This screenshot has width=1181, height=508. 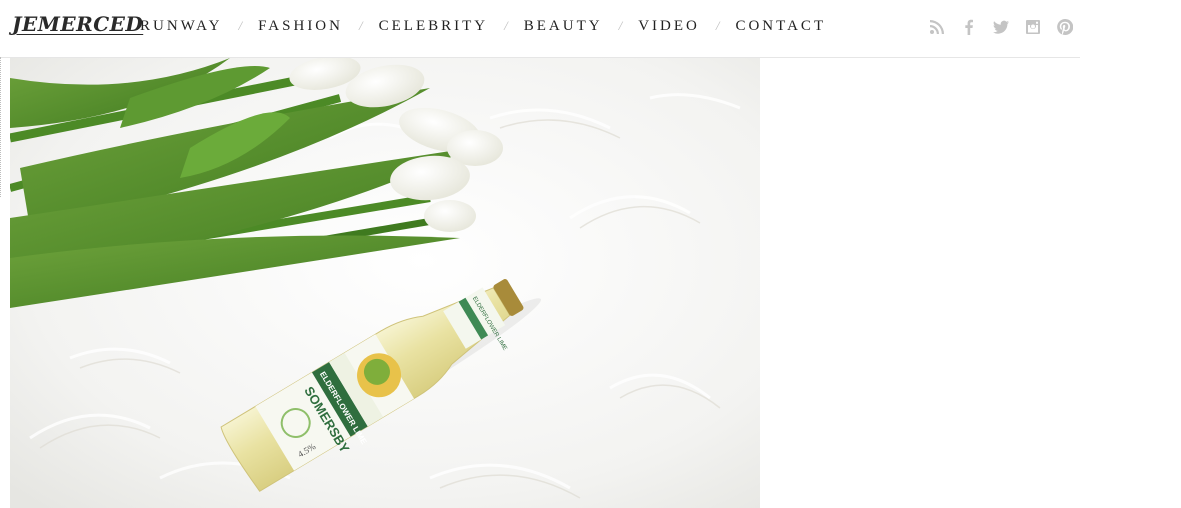 What do you see at coordinates (1033, 27) in the screenshot?
I see `instagram-icon` at bounding box center [1033, 27].